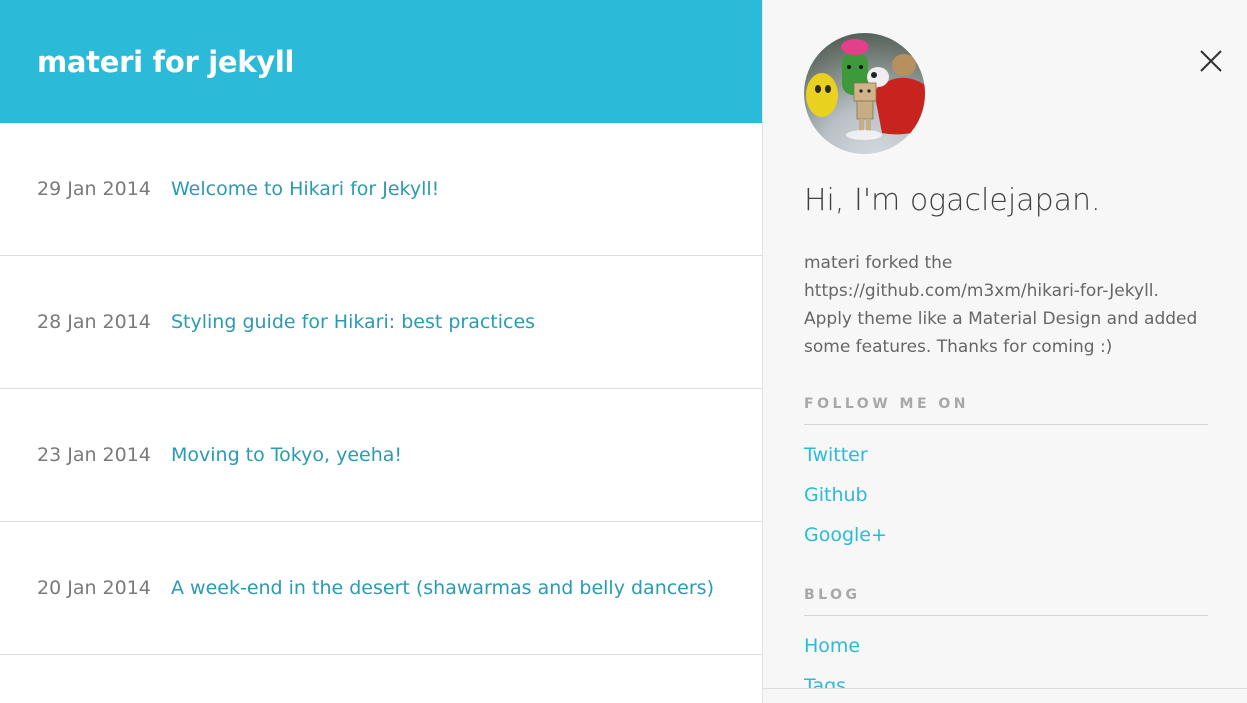 This screenshot has width=1247, height=703. I want to click on drawer-bottom-edge, so click(1005, 695).